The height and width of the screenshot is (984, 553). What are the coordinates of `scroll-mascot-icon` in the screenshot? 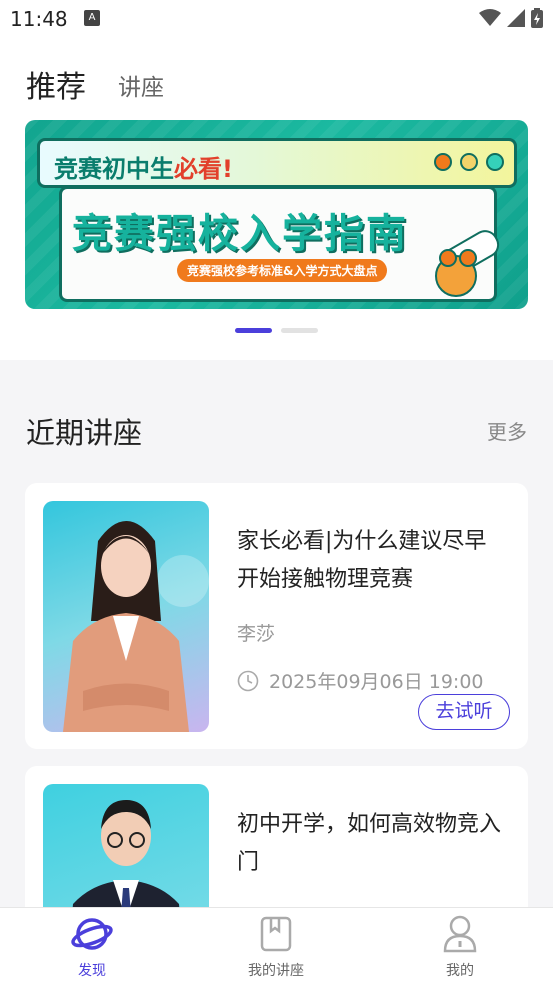 It's located at (467, 263).